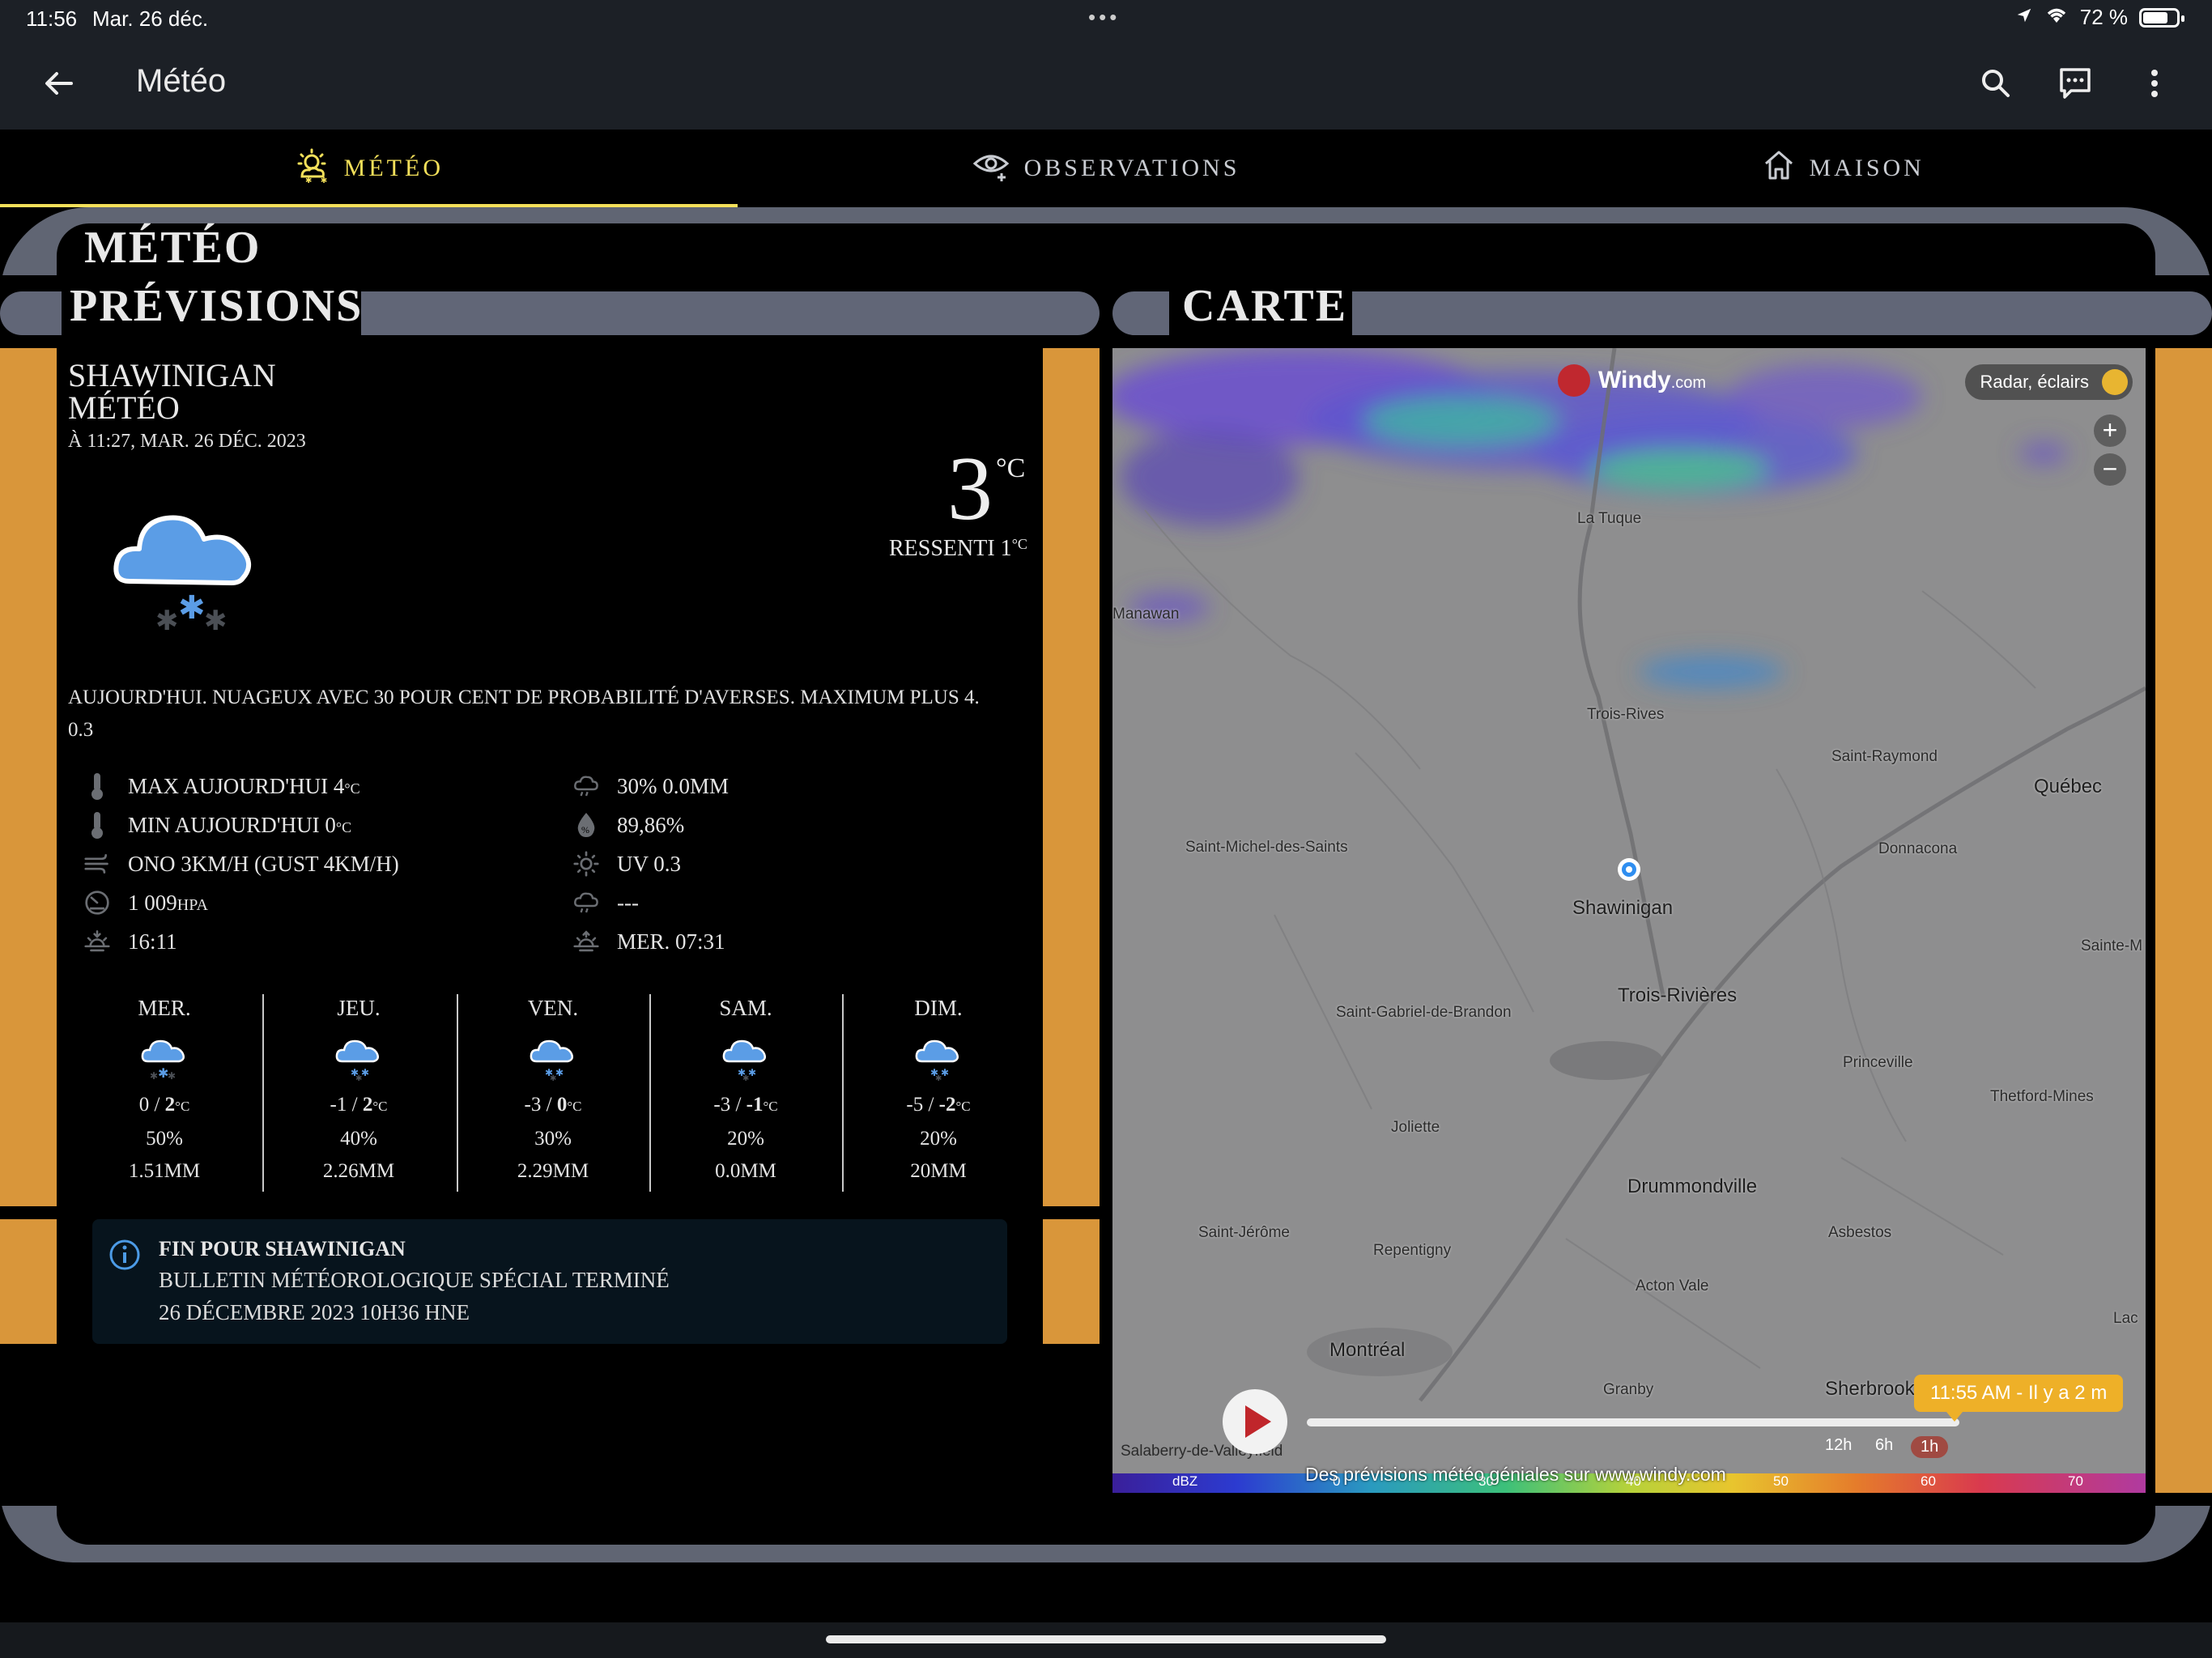 Image resolution: width=2212 pixels, height=1658 pixels. Describe the element at coordinates (97, 825) in the screenshot. I see `thermometer-icon` at that location.